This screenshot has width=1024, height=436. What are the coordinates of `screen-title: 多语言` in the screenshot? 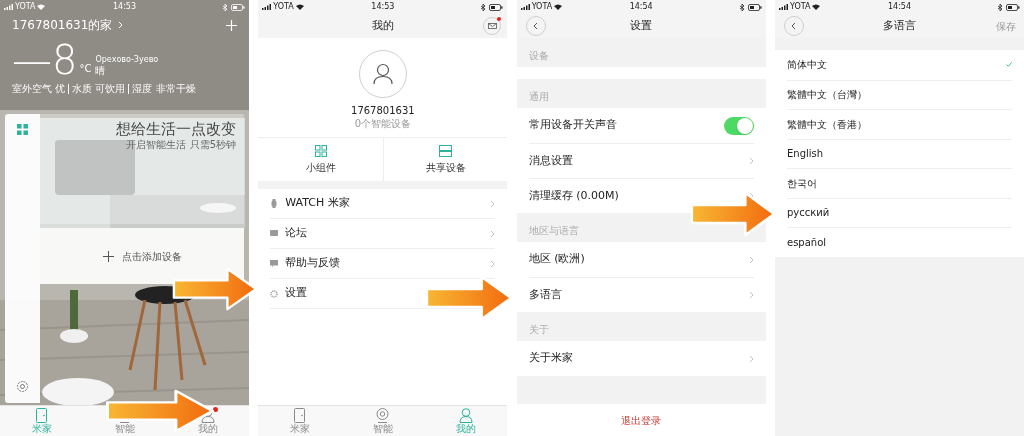 It's located at (899, 25).